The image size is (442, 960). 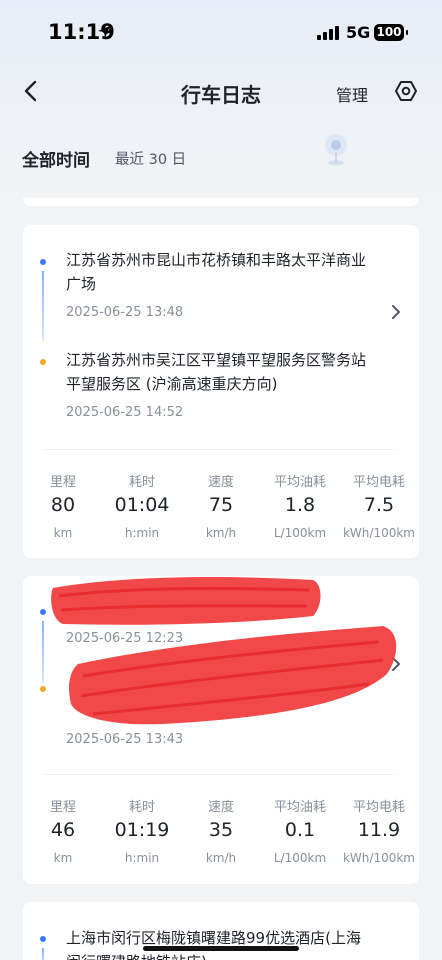 I want to click on cellular-signal-icon, so click(x=328, y=33).